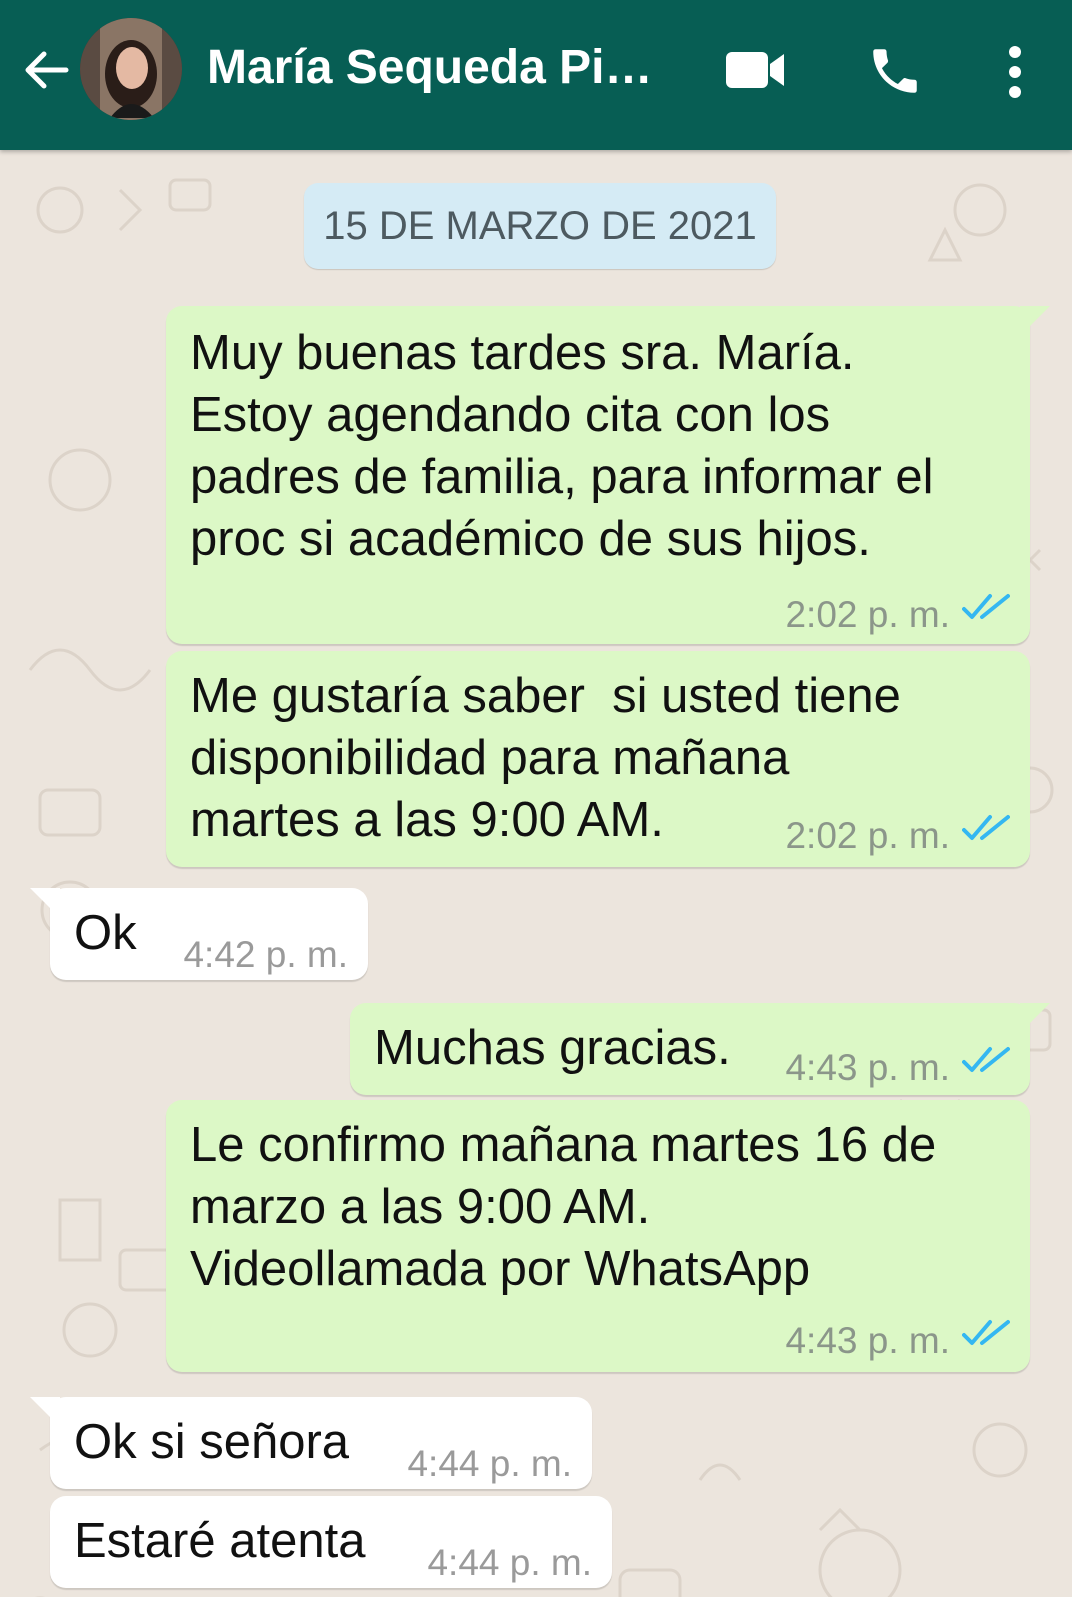  I want to click on message-text-line: martes a las 9:00 AM., so click(427, 820).